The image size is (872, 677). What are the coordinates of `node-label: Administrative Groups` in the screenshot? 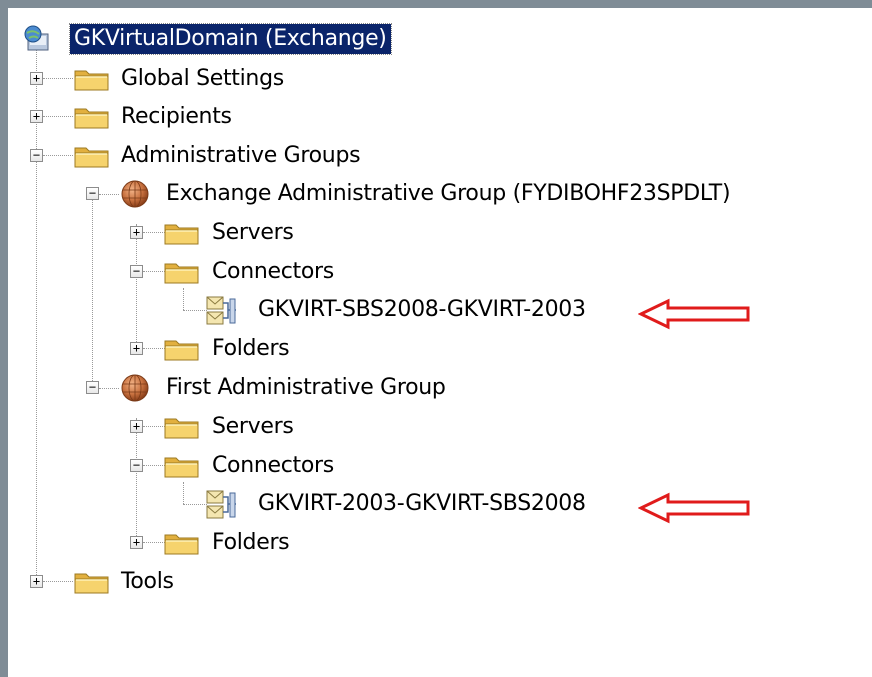 It's located at (241, 156).